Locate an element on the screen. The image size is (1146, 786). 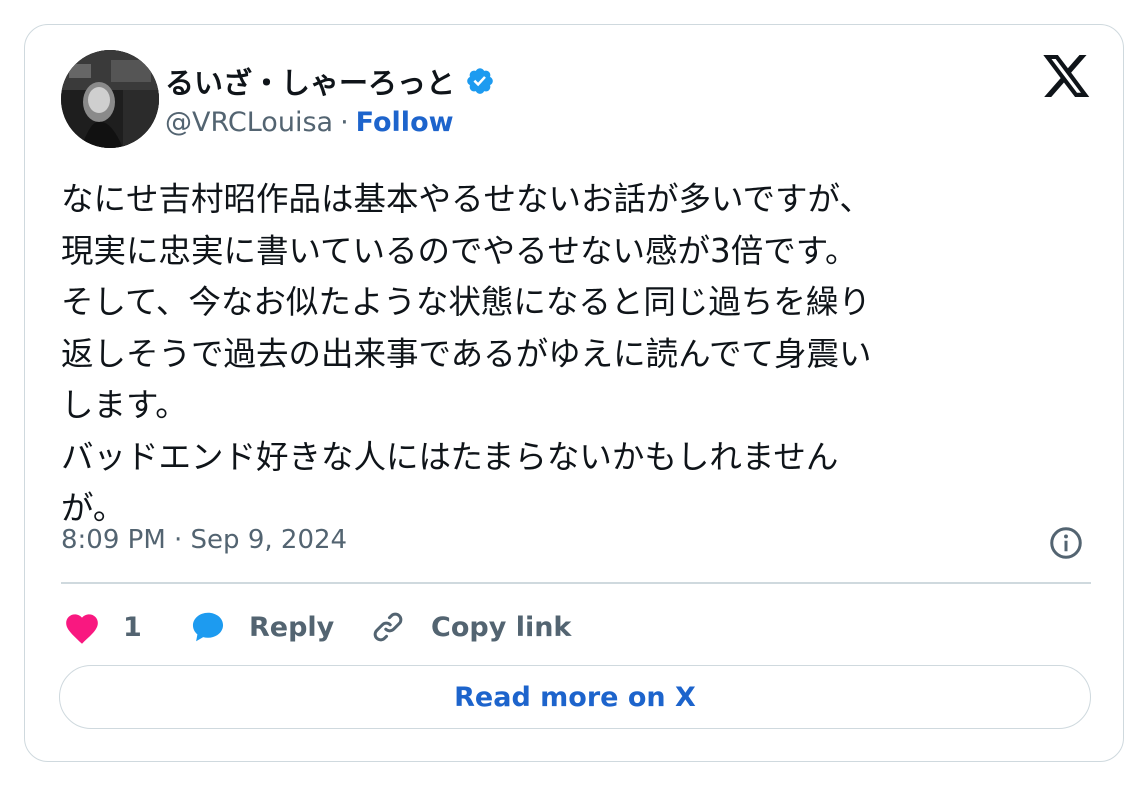
heart-icon is located at coordinates (82, 627).